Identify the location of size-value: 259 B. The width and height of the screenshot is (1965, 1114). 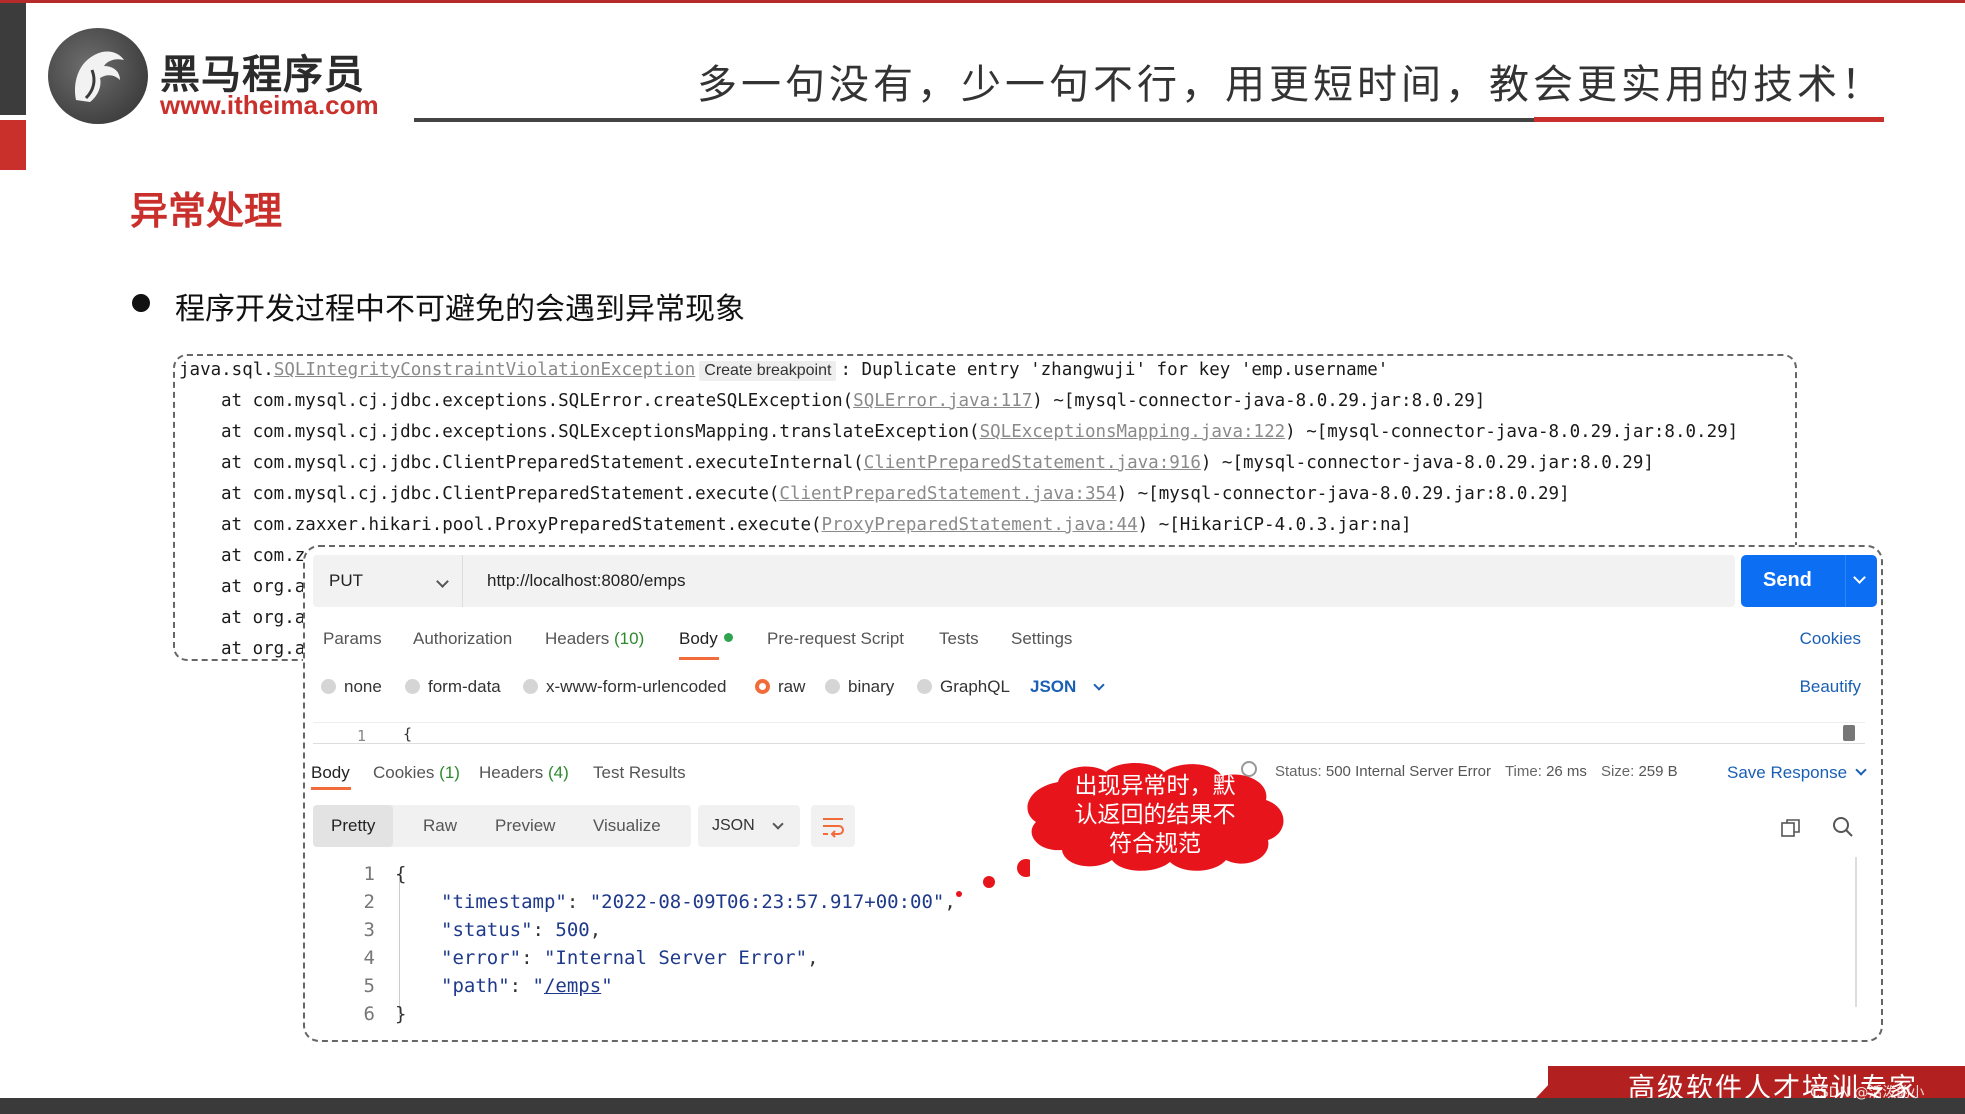
(1657, 771).